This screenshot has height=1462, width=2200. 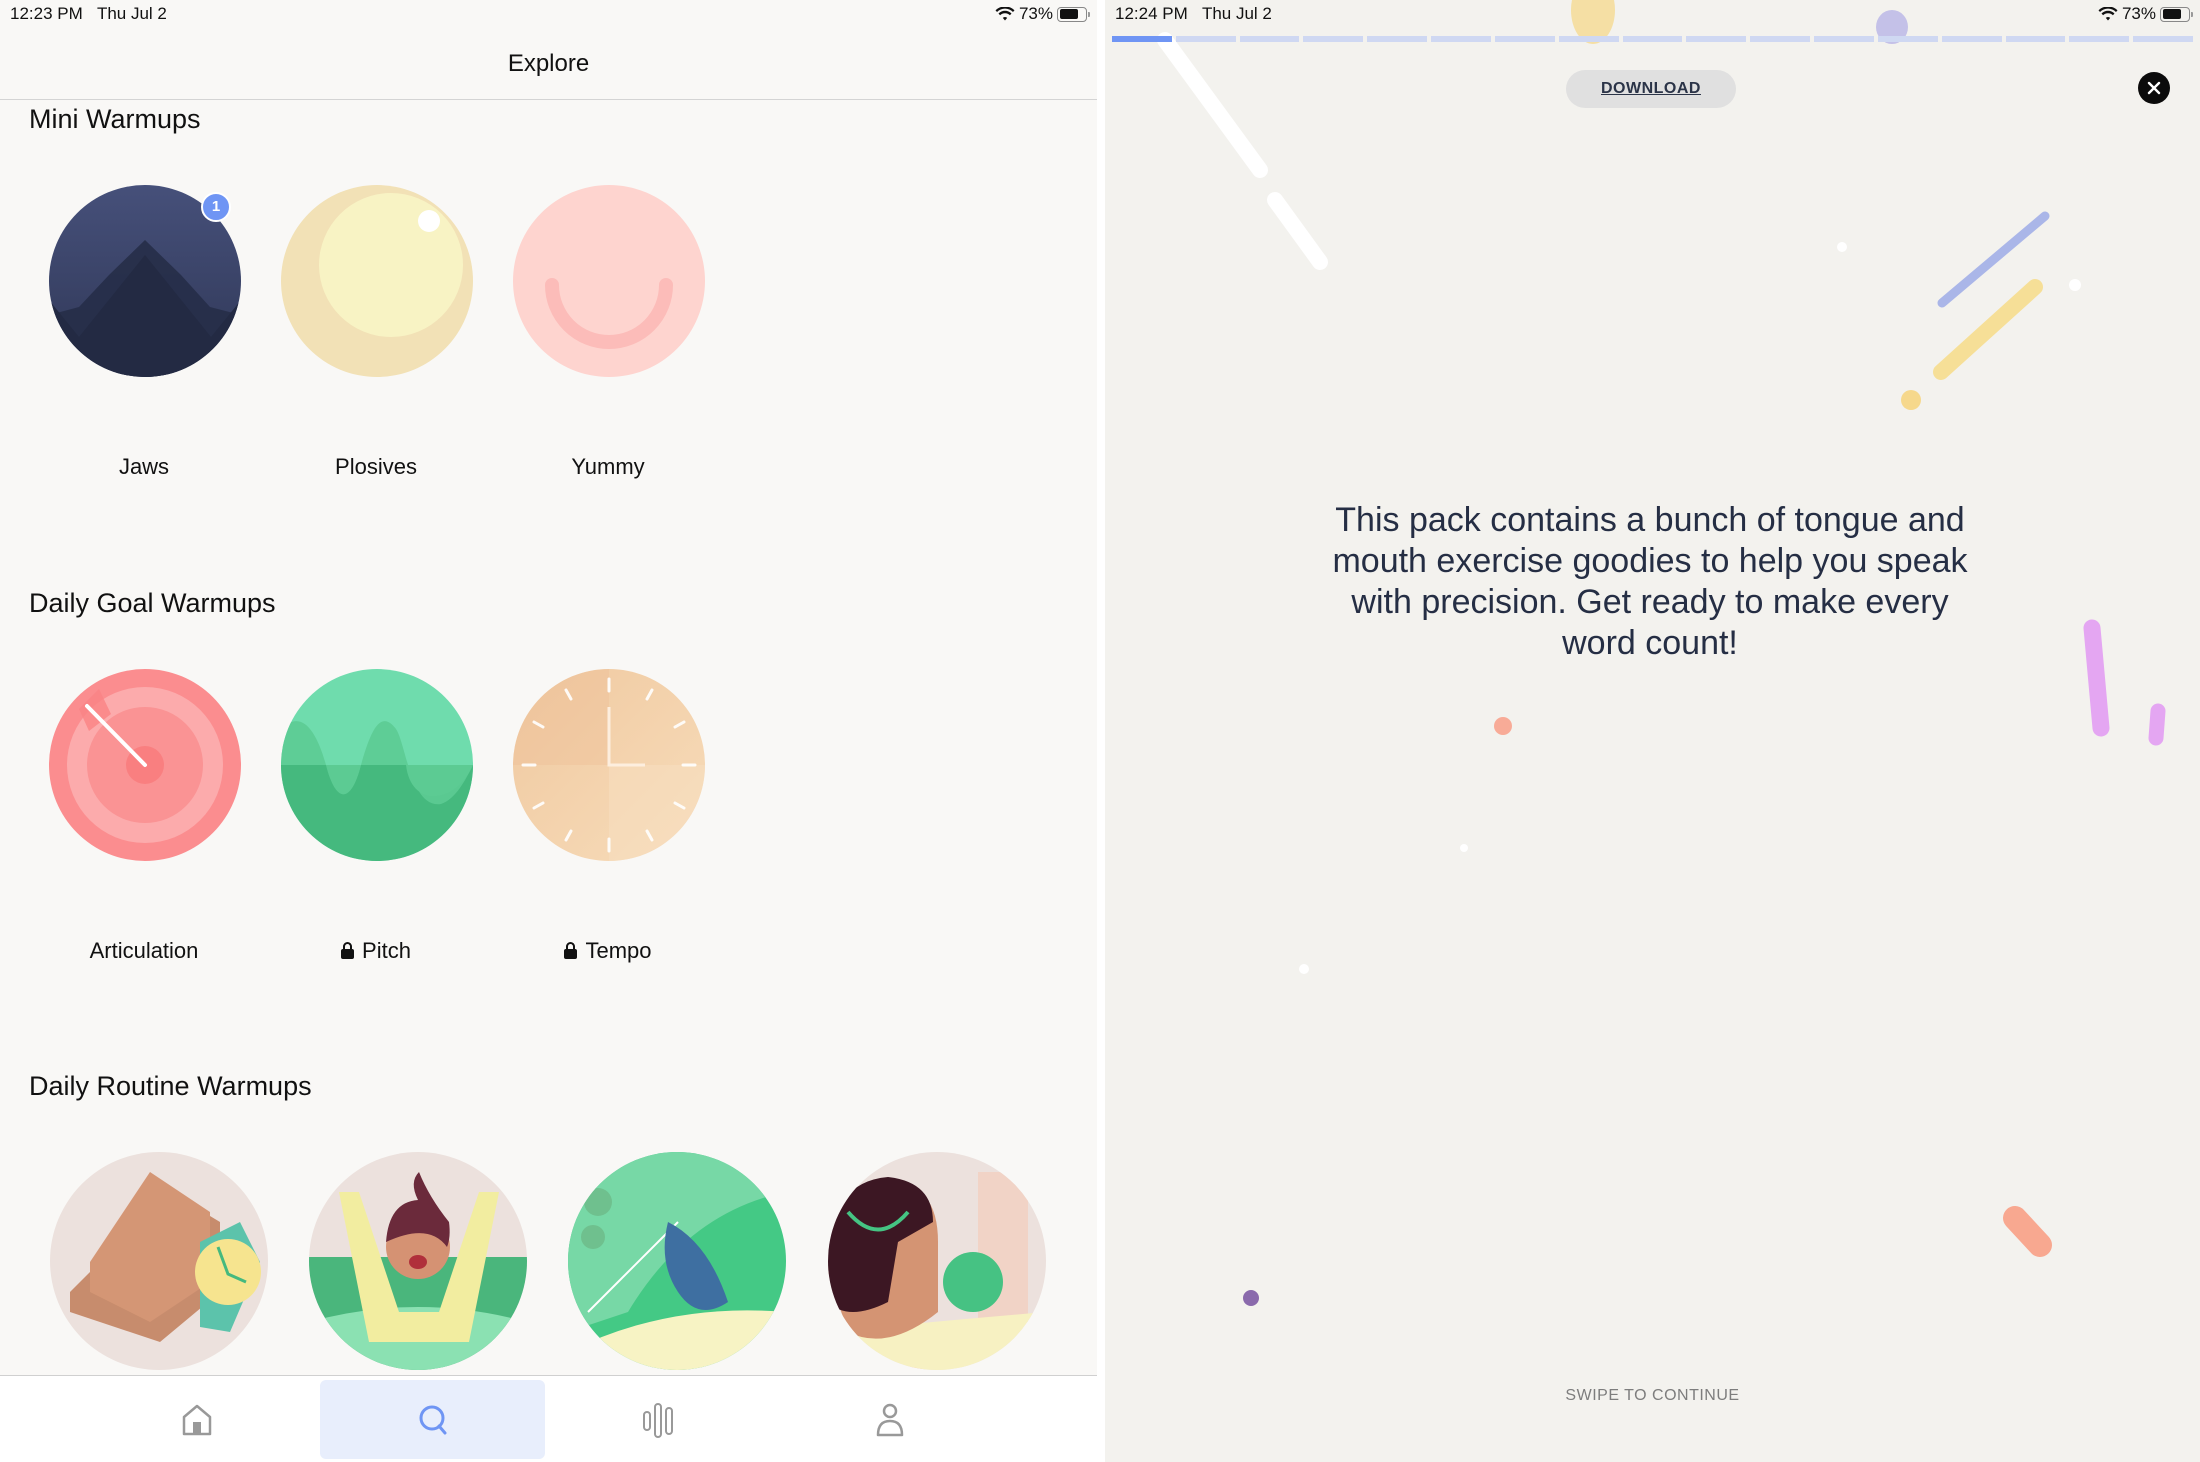 I want to click on tab-stats, so click(x=657, y=1419).